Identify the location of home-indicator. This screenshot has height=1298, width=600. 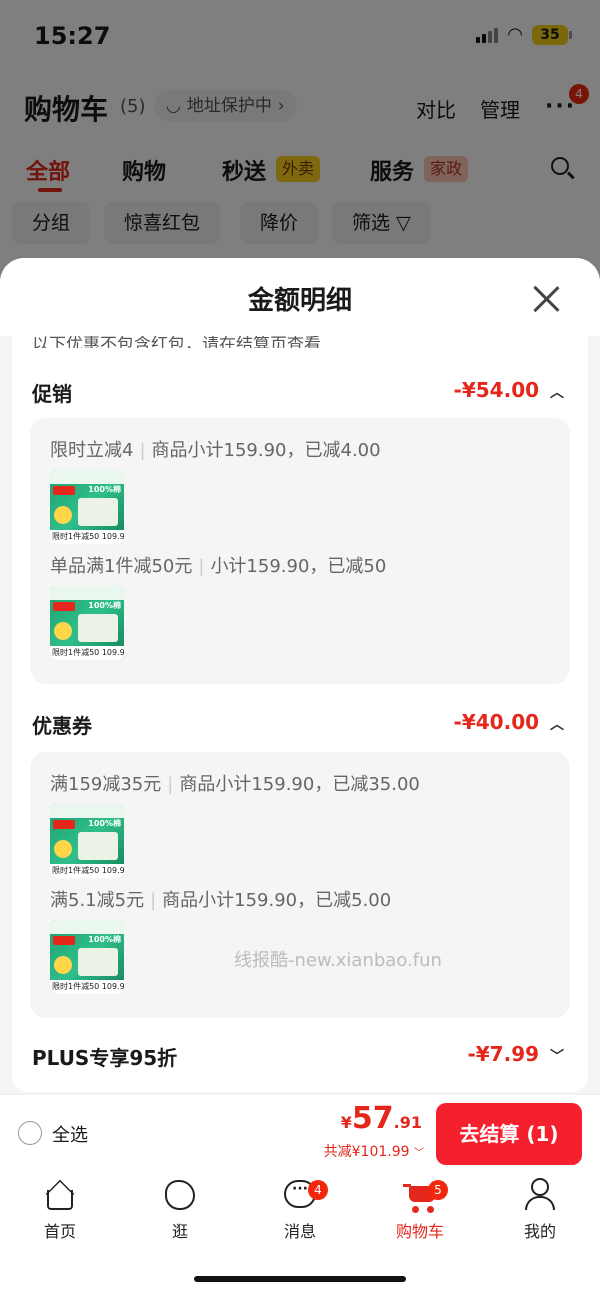
(300, 1279).